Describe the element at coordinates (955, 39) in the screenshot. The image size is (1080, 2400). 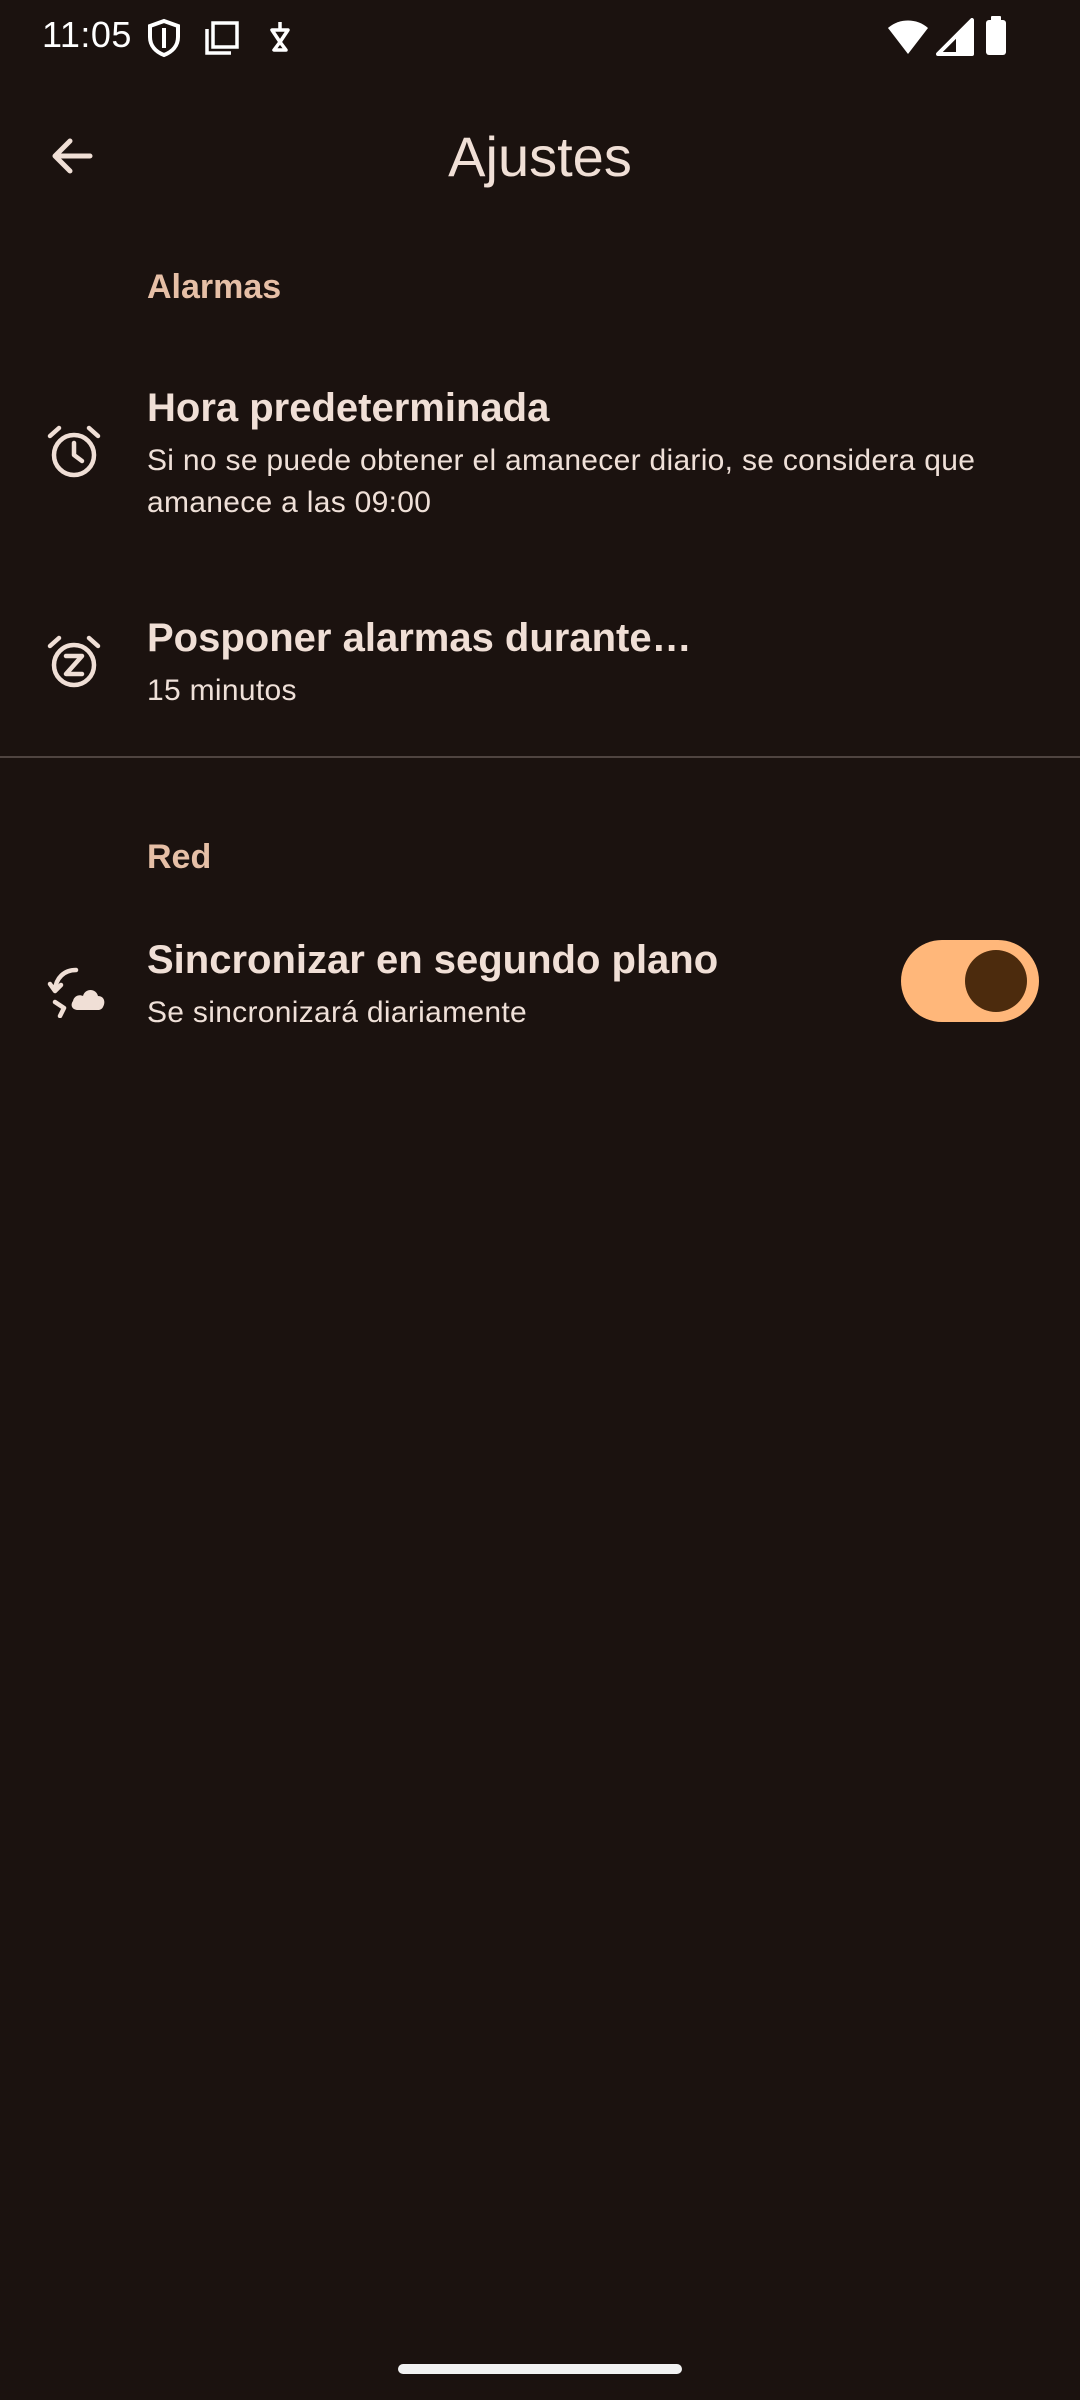
I see `signal-icon` at that location.